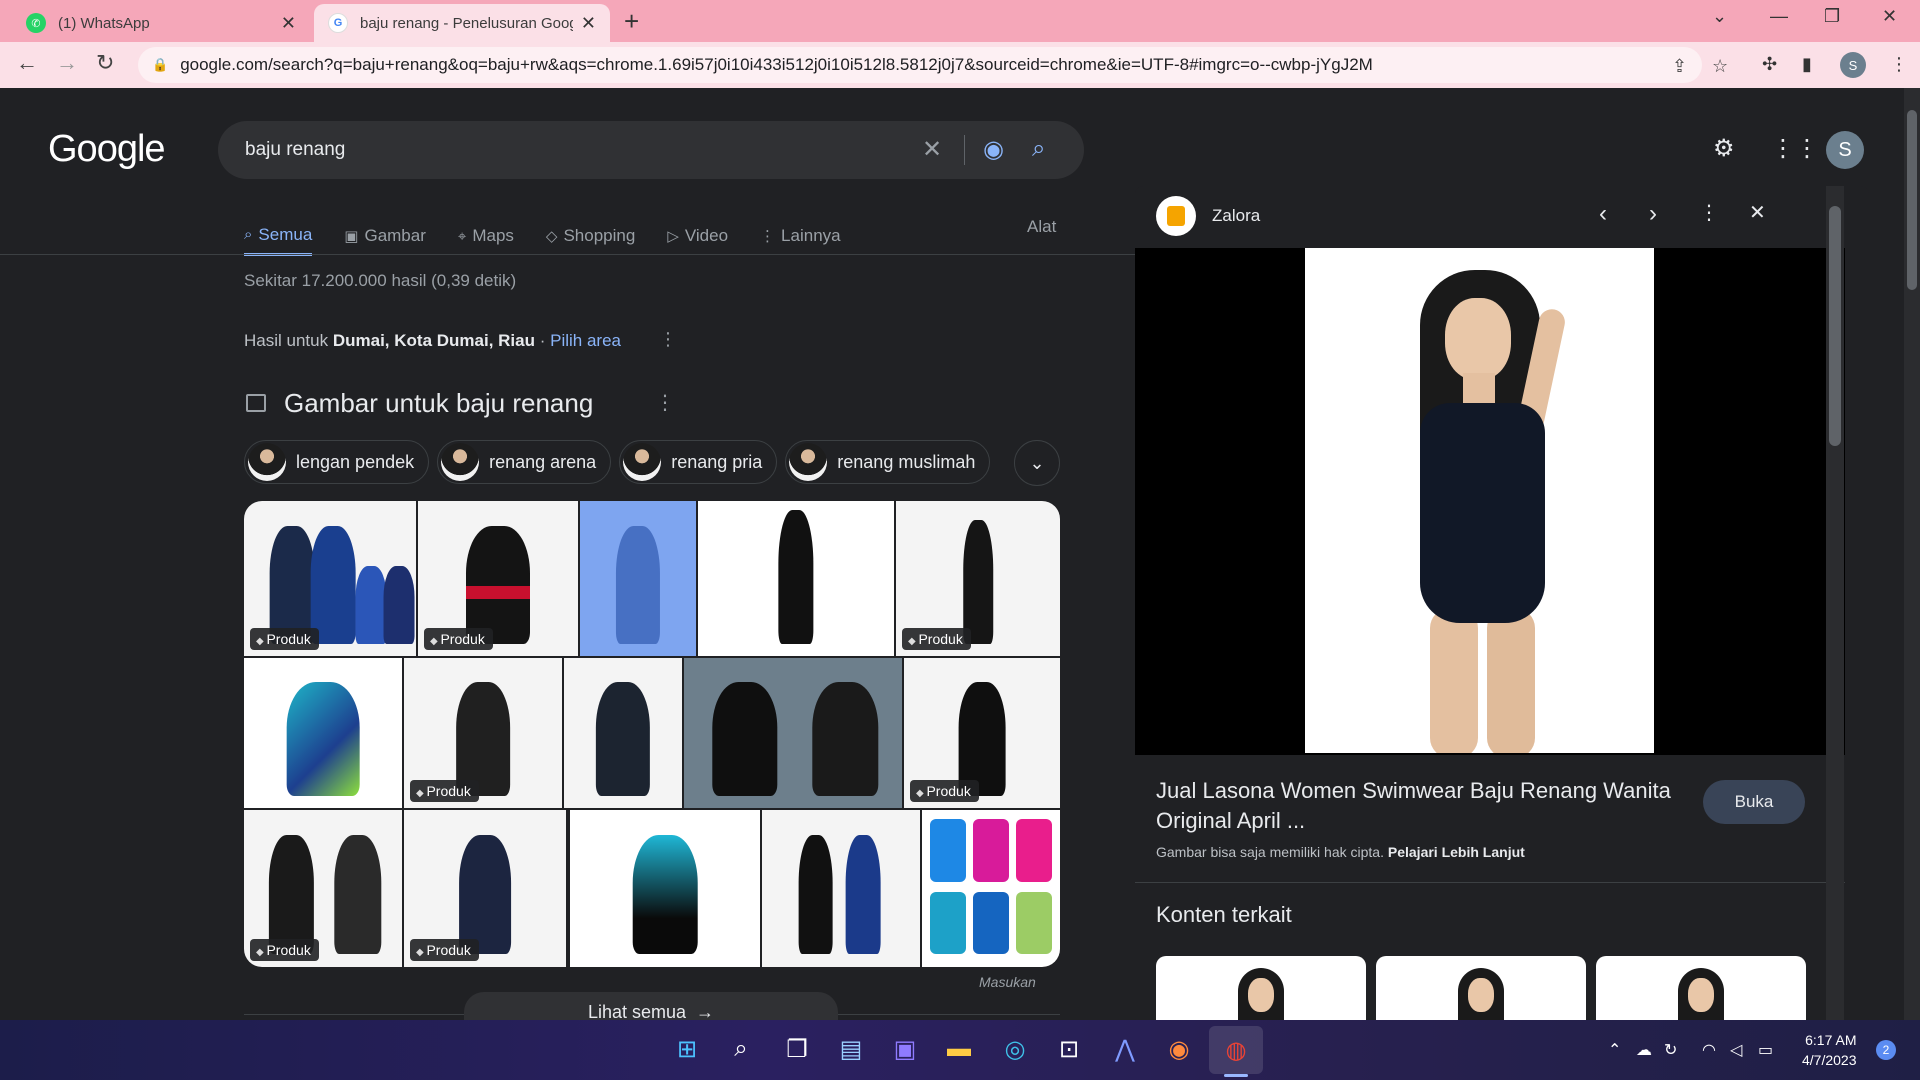  What do you see at coordinates (1829, 1050) in the screenshot?
I see `system-clock: 6:17 AM 4/7/2023` at bounding box center [1829, 1050].